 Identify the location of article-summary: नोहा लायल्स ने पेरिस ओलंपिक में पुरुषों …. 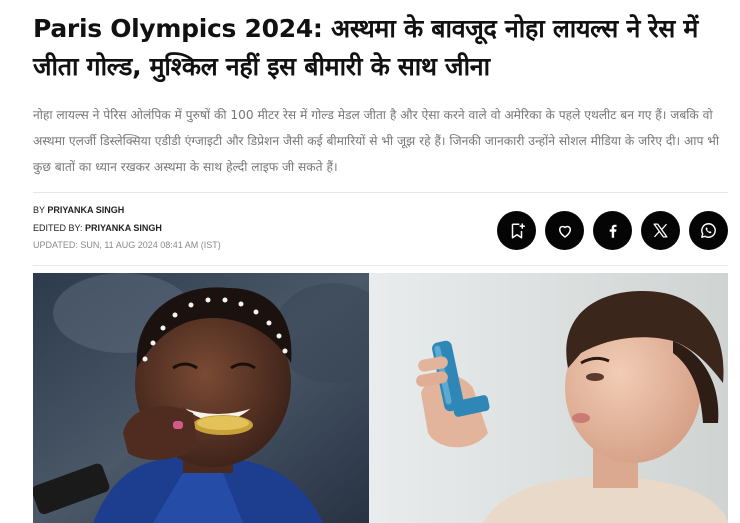
(376, 141).